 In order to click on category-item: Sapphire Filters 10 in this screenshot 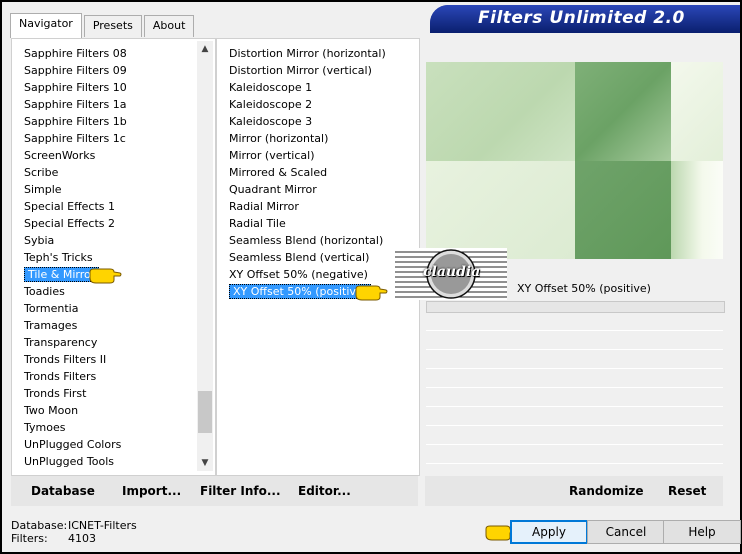, I will do `click(110, 87)`.